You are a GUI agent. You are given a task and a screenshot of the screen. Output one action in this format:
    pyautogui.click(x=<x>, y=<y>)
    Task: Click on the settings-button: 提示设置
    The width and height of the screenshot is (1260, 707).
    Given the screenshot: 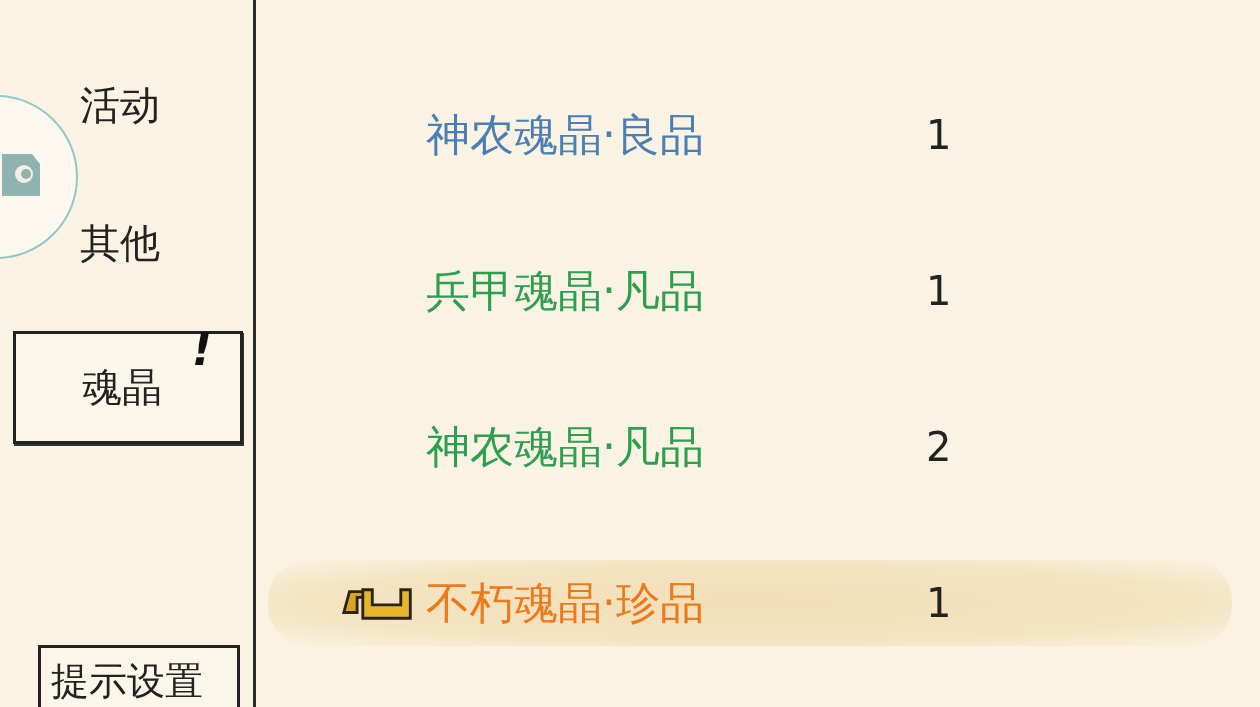 What is the action you would take?
    pyautogui.click(x=139, y=676)
    